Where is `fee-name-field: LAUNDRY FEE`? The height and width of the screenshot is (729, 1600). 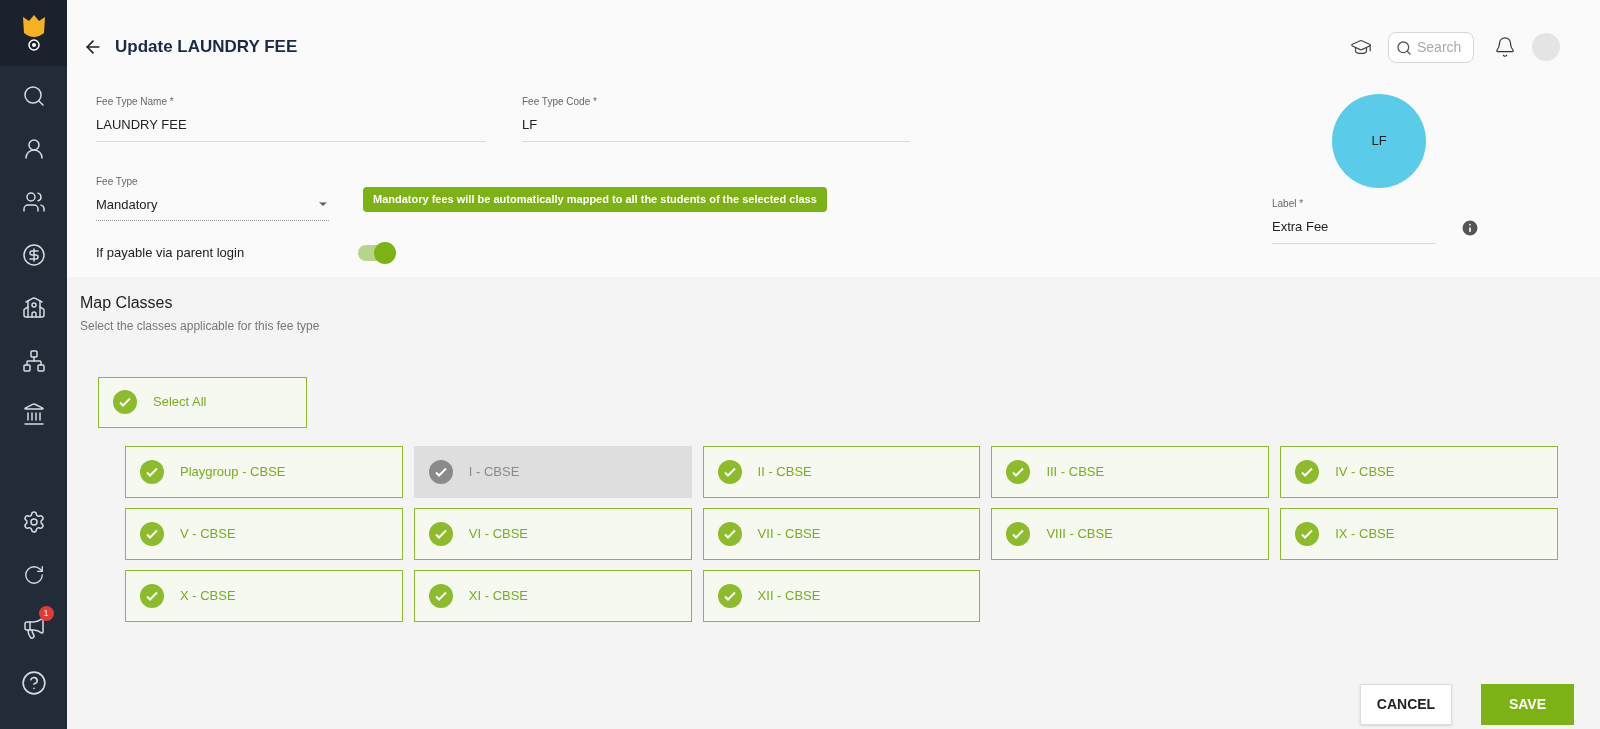
fee-name-field: LAUNDRY FEE is located at coordinates (291, 125).